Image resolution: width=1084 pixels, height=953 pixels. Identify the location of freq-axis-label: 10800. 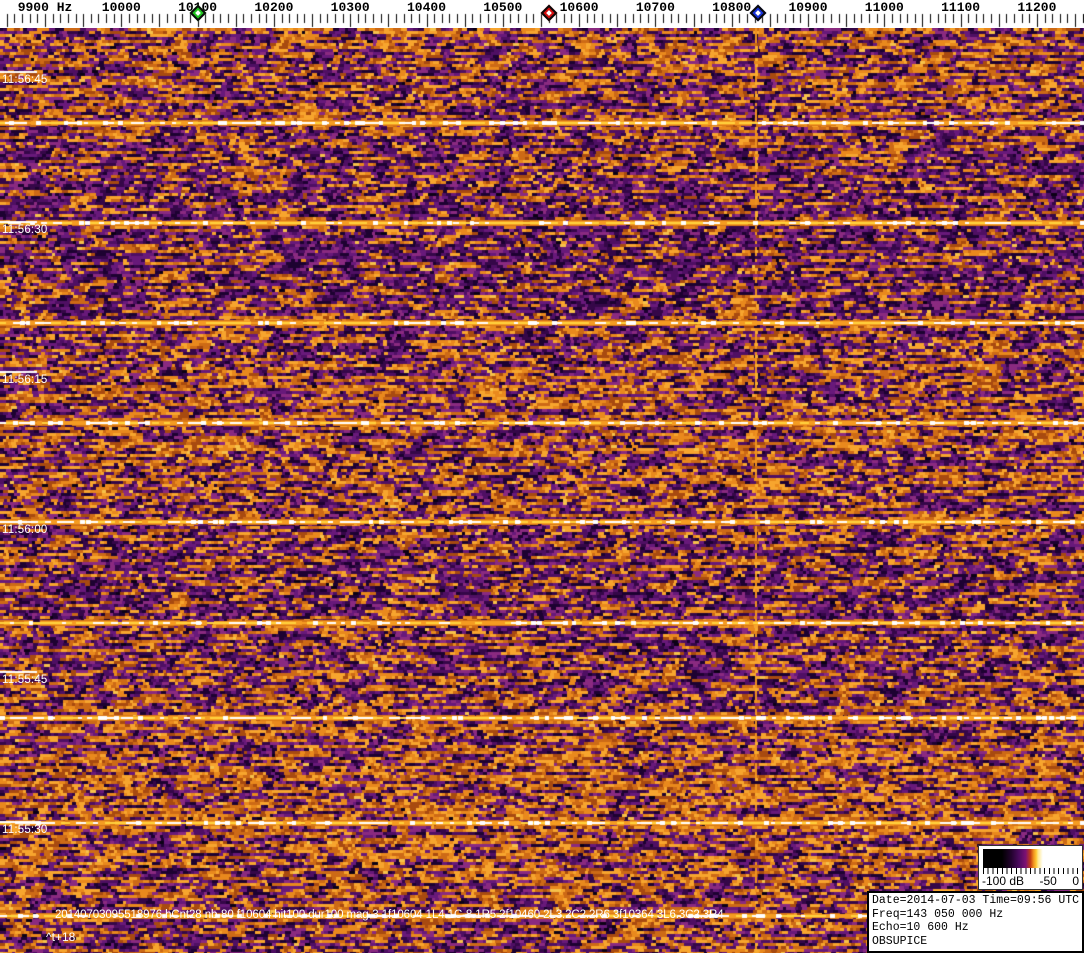
(732, 7).